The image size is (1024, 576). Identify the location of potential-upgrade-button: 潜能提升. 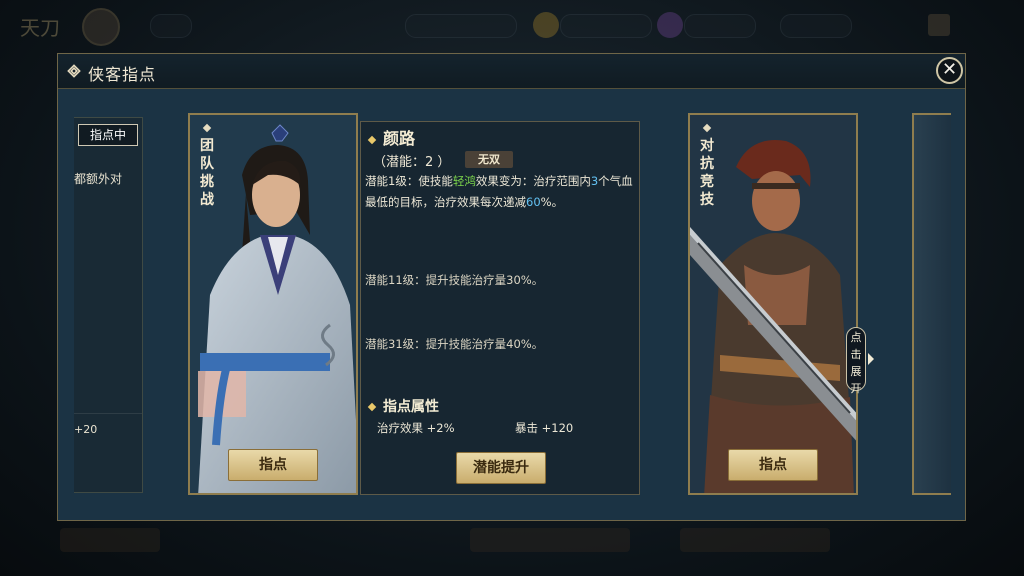
(501, 468).